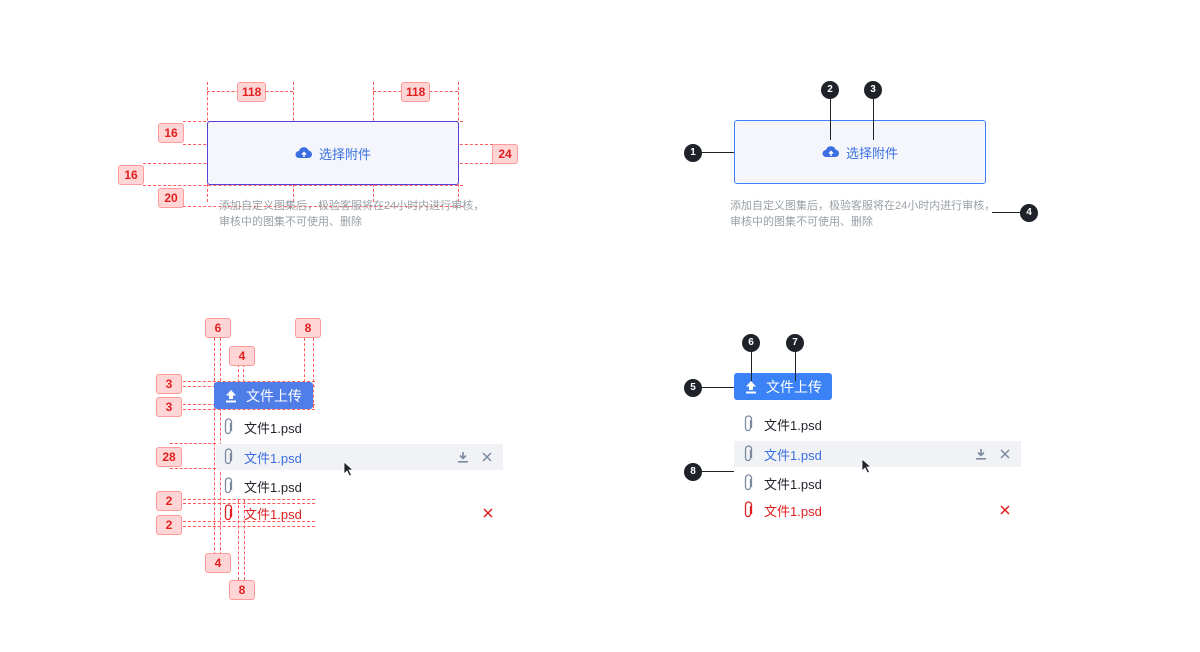 The width and height of the screenshot is (1200, 652). What do you see at coordinates (795, 343) in the screenshot?
I see `callout-7: 7` at bounding box center [795, 343].